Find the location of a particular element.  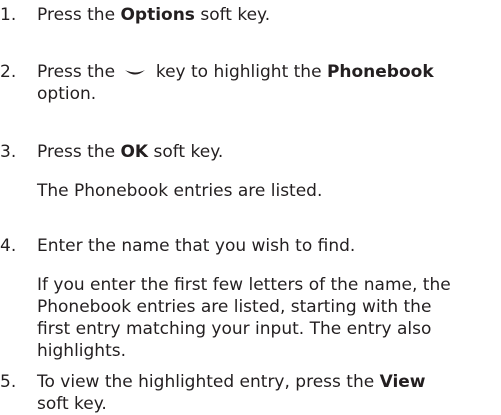

options-key-label: Options is located at coordinates (157, 15).